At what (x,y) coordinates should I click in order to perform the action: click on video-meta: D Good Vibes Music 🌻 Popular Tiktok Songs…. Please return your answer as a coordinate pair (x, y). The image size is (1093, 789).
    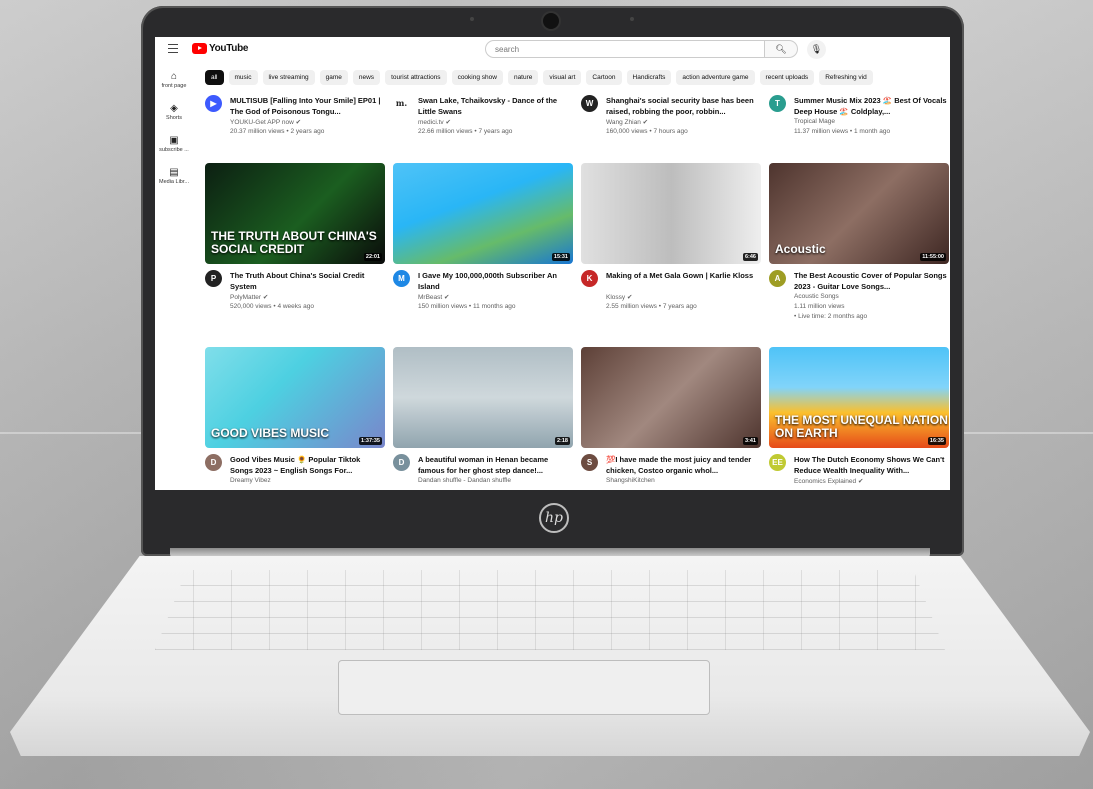
    Looking at the image, I should click on (295, 472).